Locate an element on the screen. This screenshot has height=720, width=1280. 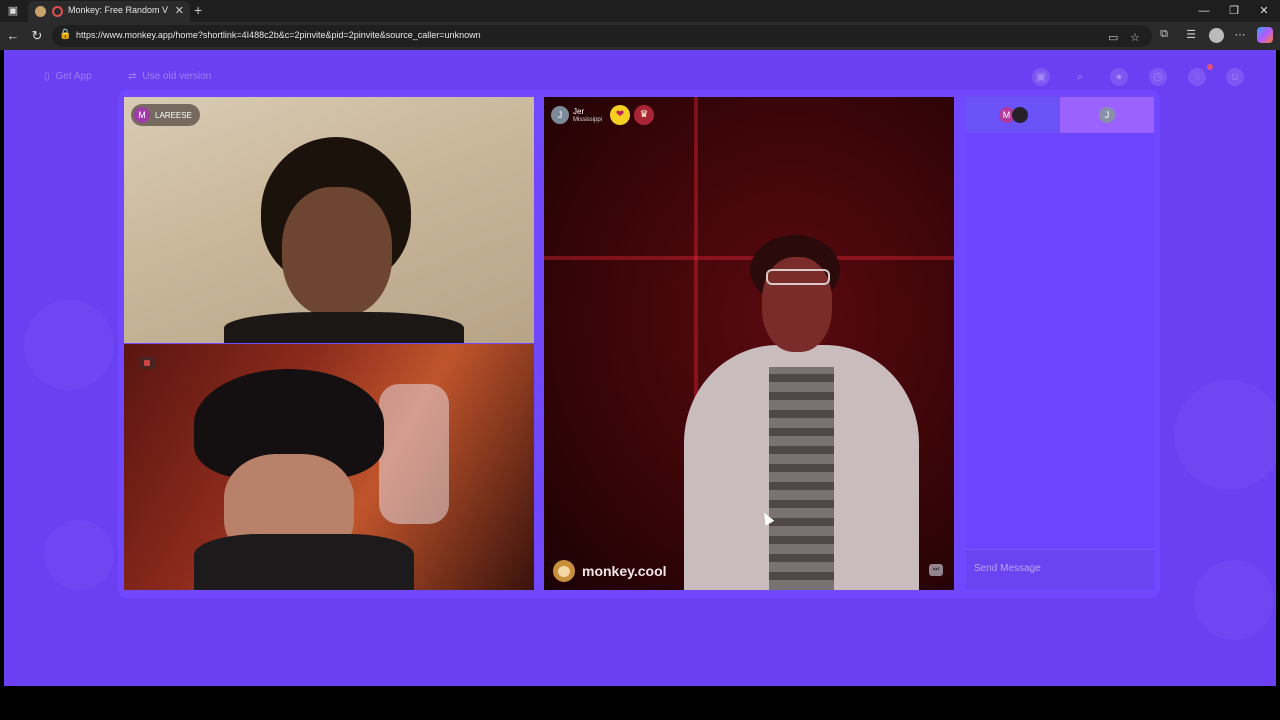
back-icon: ← is located at coordinates (13, 35).